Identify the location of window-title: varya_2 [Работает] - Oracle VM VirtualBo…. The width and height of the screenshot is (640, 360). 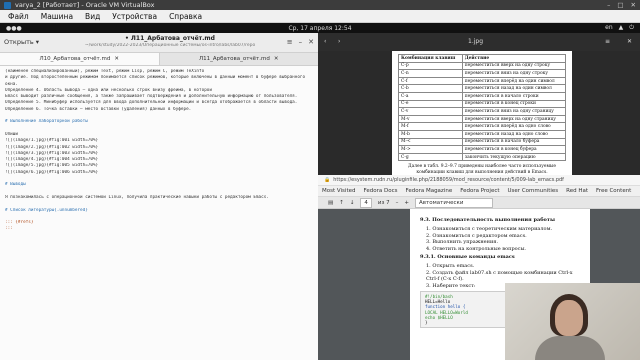
(85, 5).